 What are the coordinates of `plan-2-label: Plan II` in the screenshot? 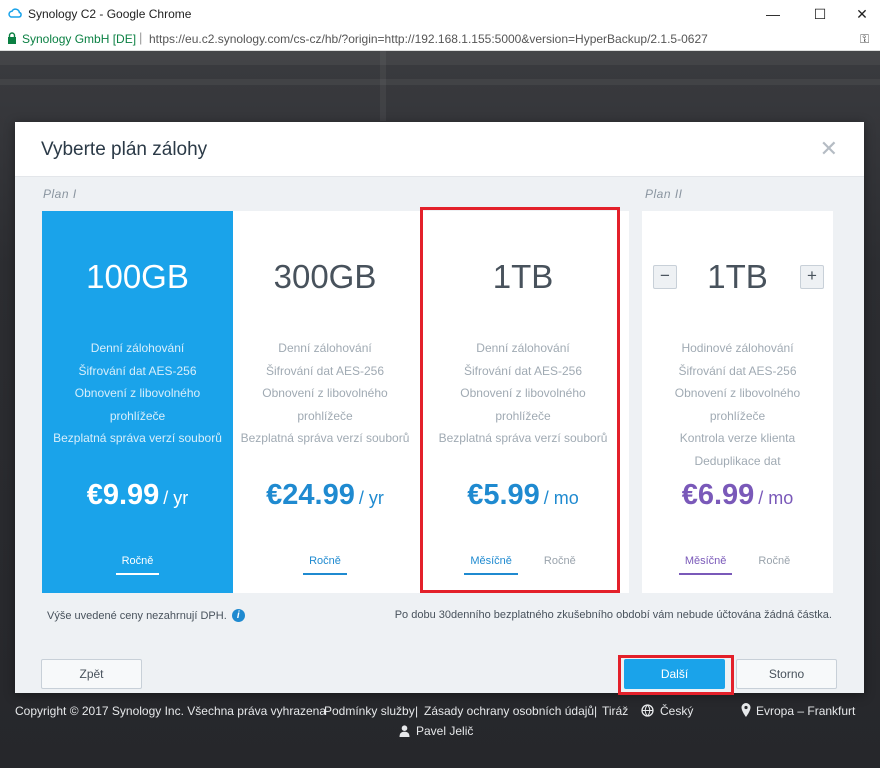 It's located at (664, 194).